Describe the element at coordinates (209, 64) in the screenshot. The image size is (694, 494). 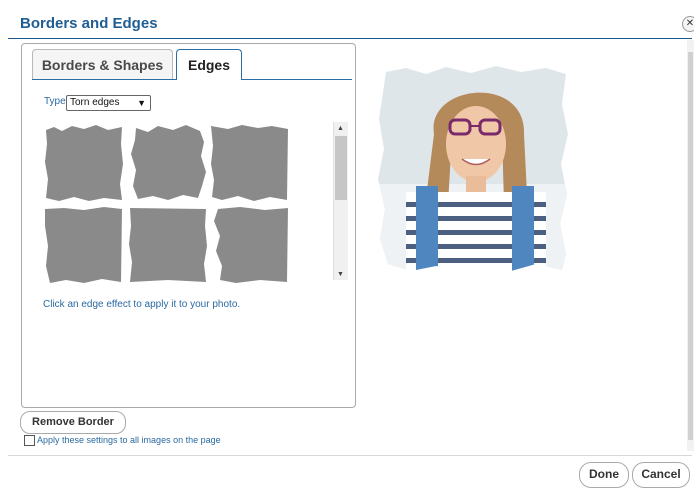
I see `tab-edges: Edges` at that location.